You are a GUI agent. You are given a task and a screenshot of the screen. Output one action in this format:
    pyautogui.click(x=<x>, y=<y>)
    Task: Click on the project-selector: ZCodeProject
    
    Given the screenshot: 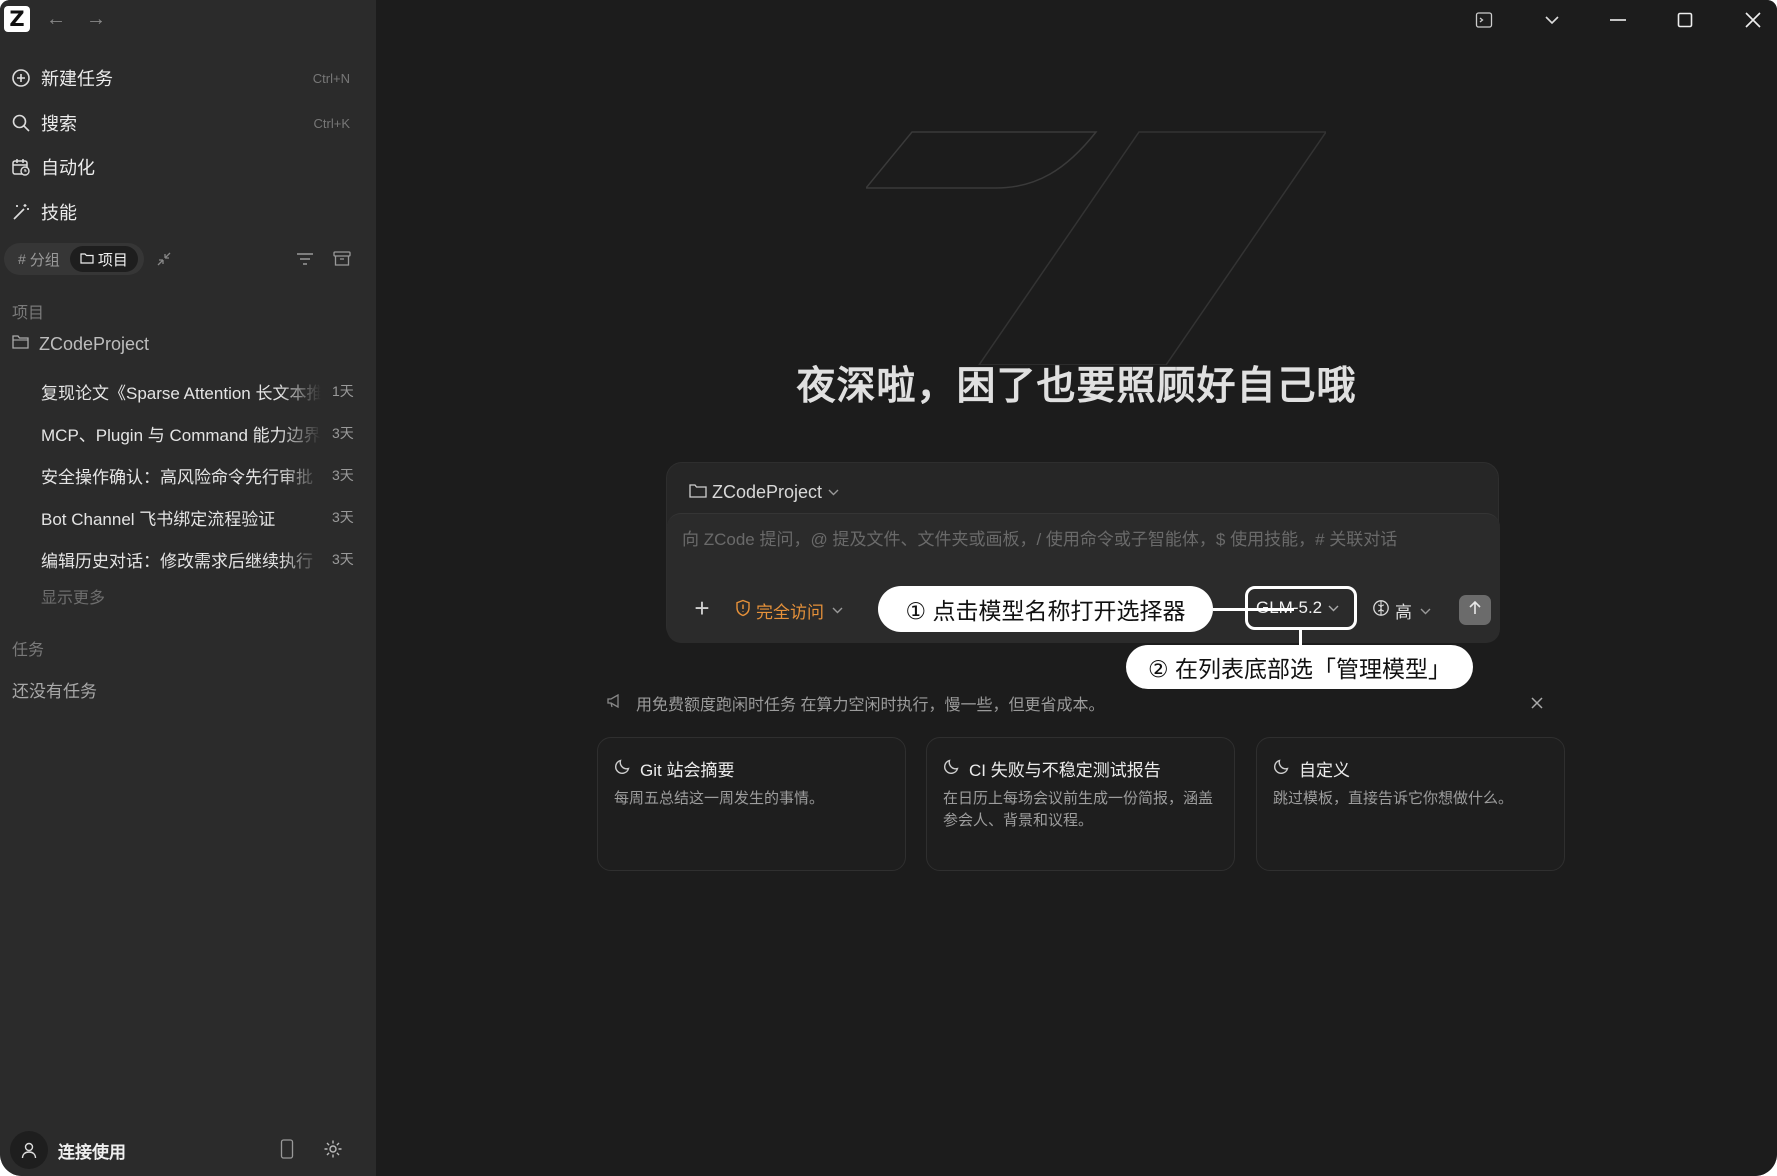 What is the action you would take?
    pyautogui.click(x=764, y=492)
    